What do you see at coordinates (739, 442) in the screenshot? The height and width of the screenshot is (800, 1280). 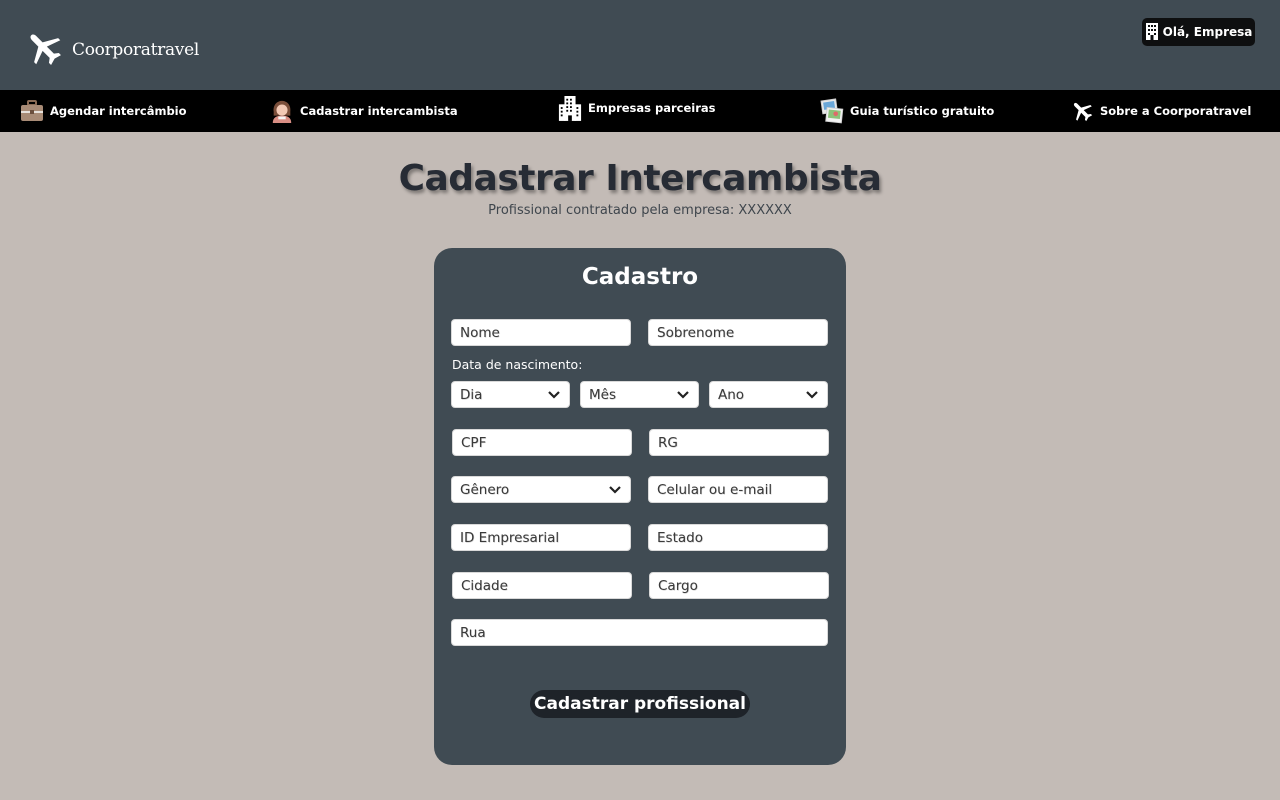 I see `rg-input: RG` at bounding box center [739, 442].